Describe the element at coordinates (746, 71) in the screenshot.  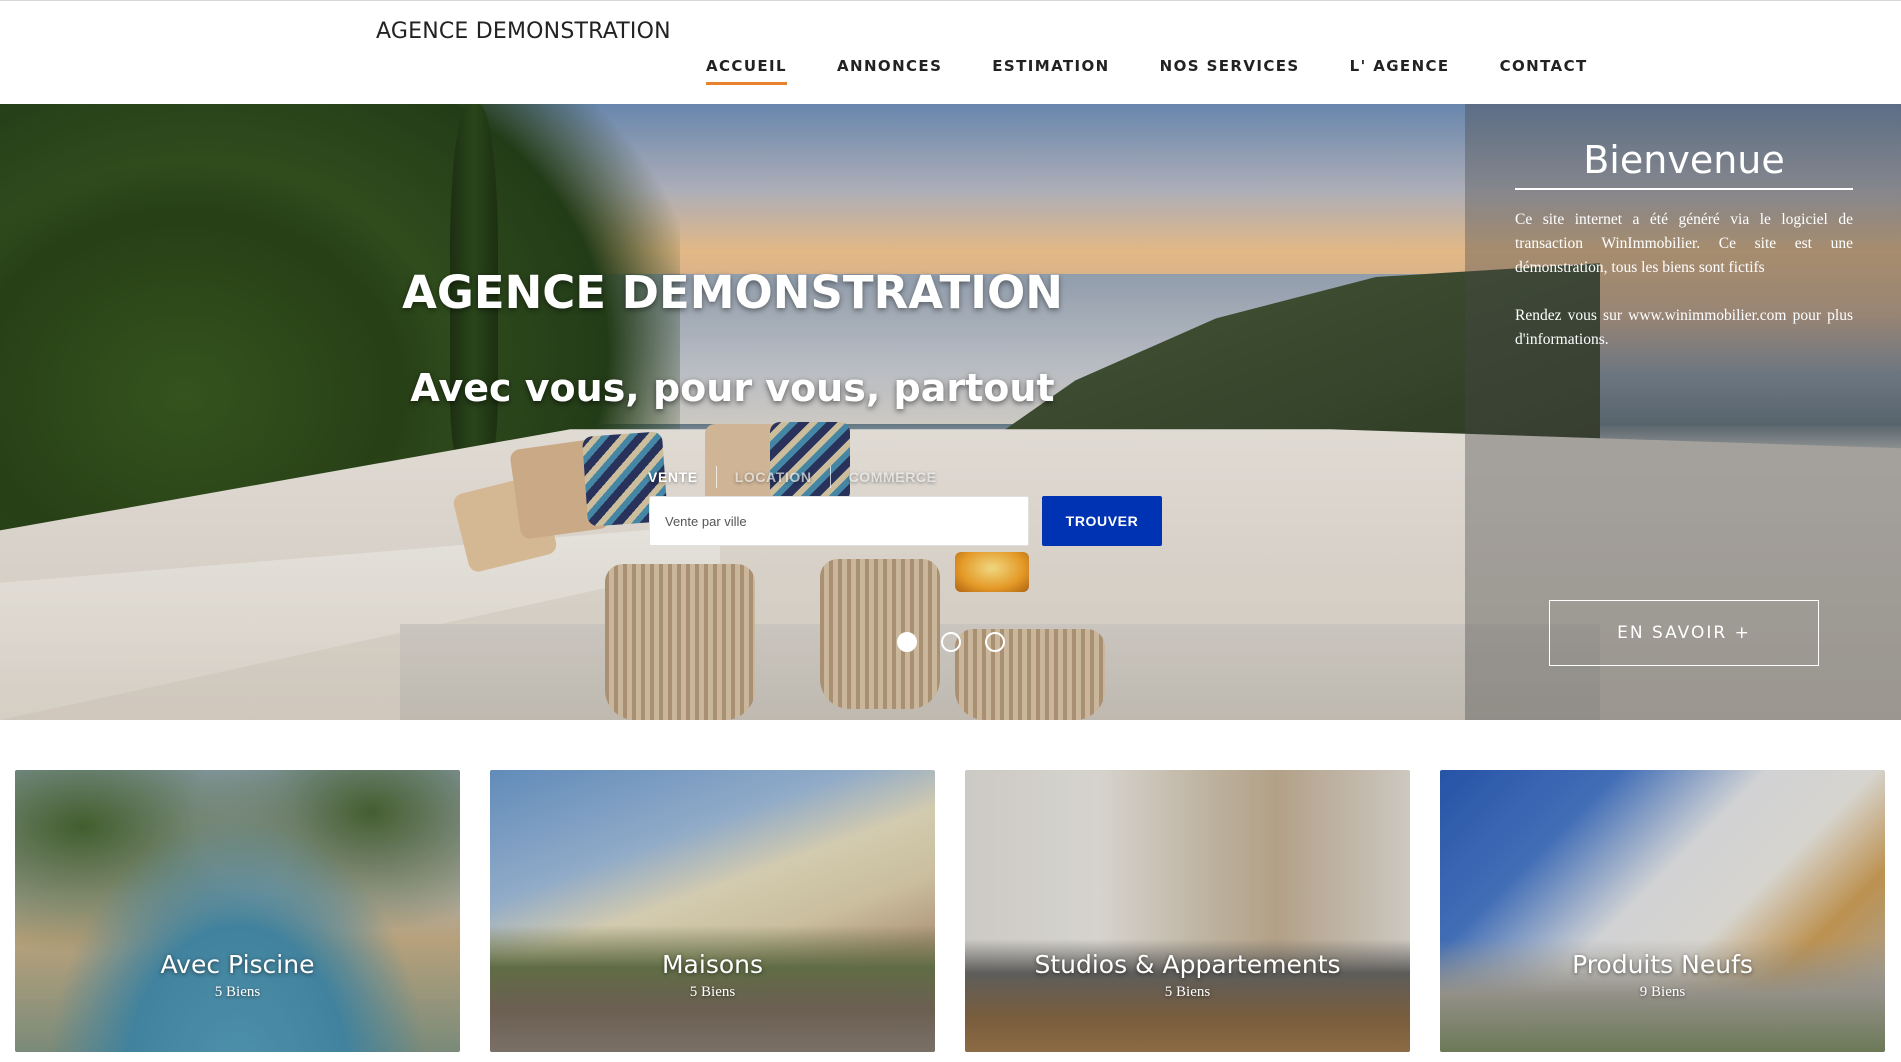
I see `nav-item-accueil: ACCUEIL` at that location.